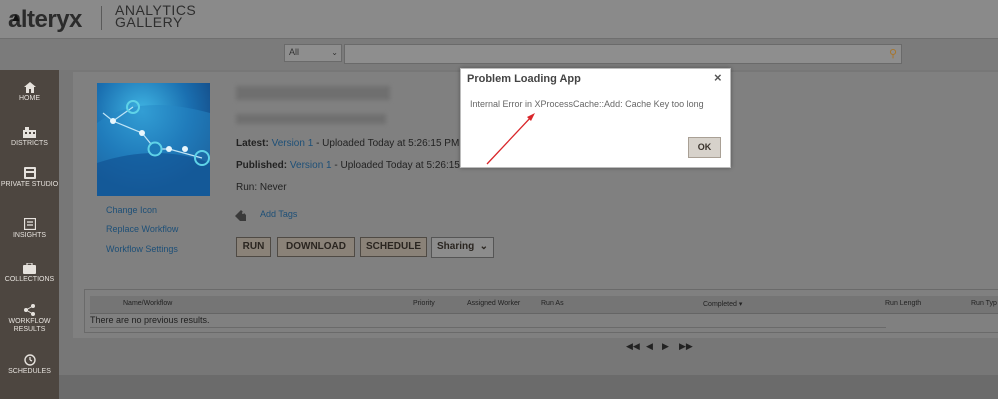 The height and width of the screenshot is (399, 998). What do you see at coordinates (704, 147) in the screenshot?
I see `ok-button: OK` at bounding box center [704, 147].